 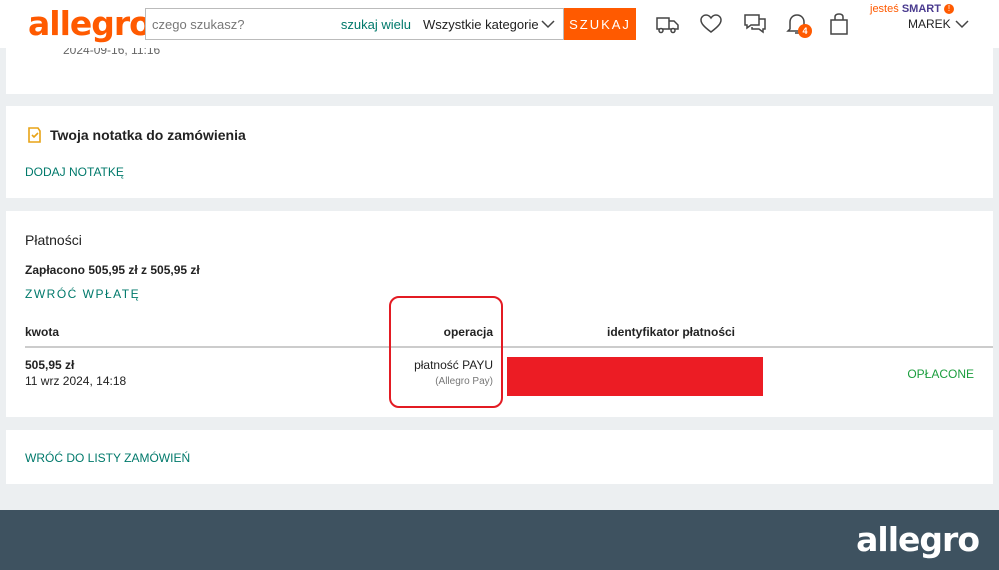 What do you see at coordinates (148, 135) in the screenshot?
I see `note-title: Twoja notatka do zamówienia` at bounding box center [148, 135].